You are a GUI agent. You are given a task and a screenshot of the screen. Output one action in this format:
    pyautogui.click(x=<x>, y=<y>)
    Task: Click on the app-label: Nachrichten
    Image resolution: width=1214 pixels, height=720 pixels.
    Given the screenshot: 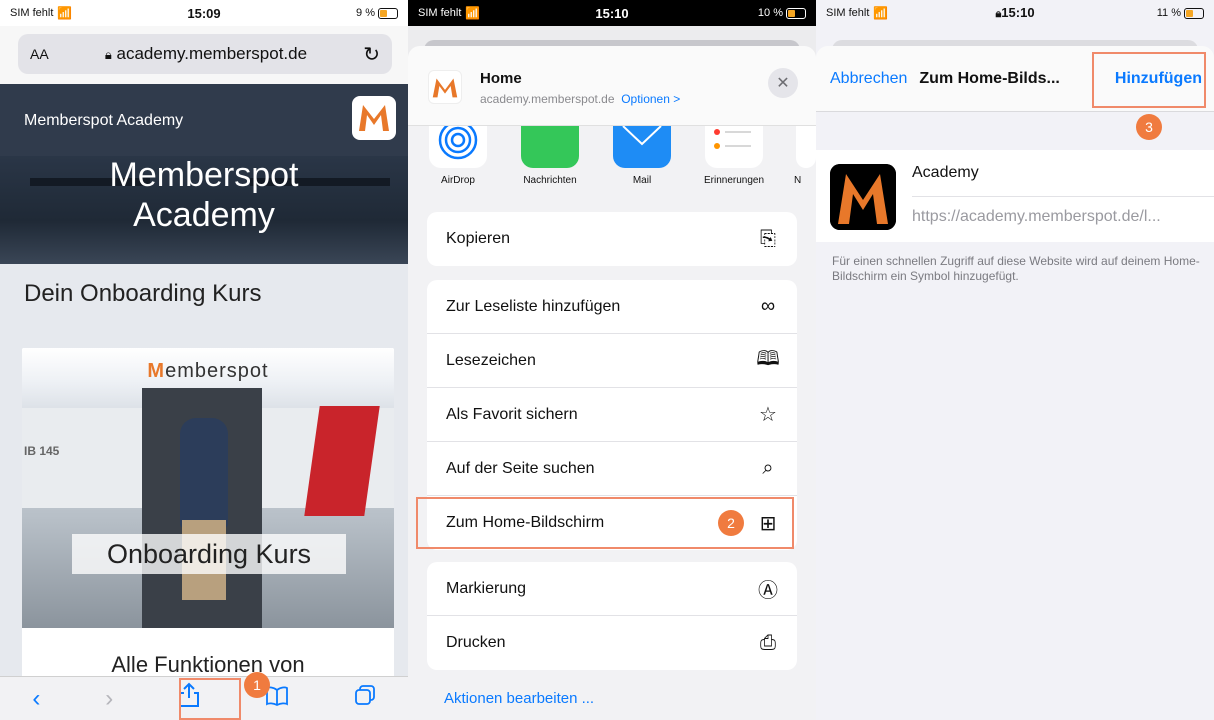 What is the action you would take?
    pyautogui.click(x=550, y=180)
    